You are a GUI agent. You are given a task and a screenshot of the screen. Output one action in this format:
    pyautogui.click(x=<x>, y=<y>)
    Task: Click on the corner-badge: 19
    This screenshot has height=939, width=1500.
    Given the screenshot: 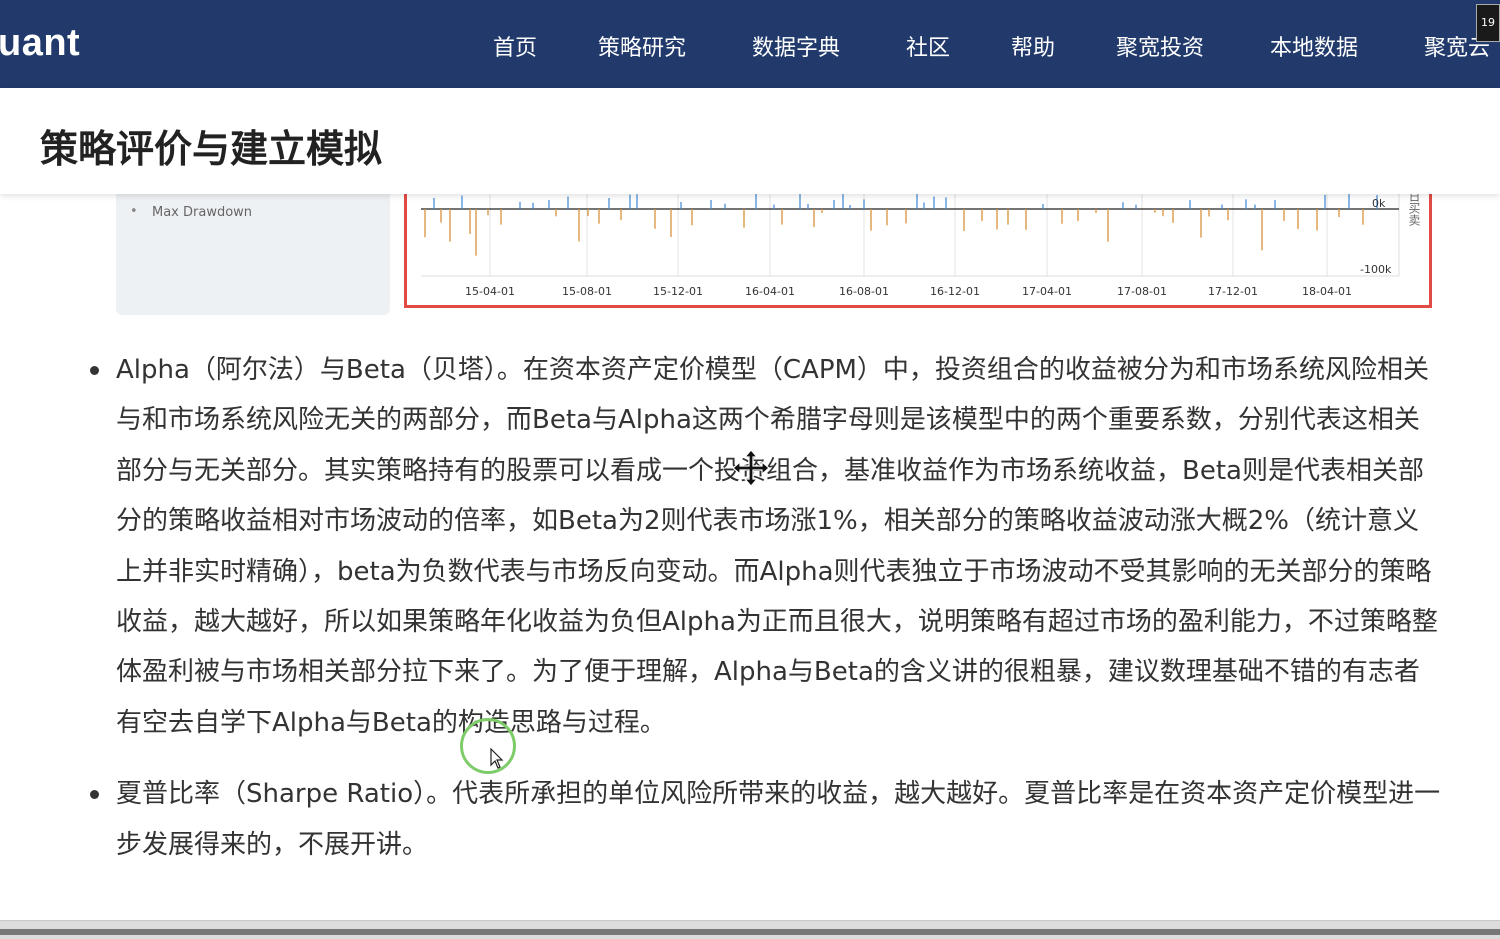 What is the action you would take?
    pyautogui.click(x=1488, y=23)
    